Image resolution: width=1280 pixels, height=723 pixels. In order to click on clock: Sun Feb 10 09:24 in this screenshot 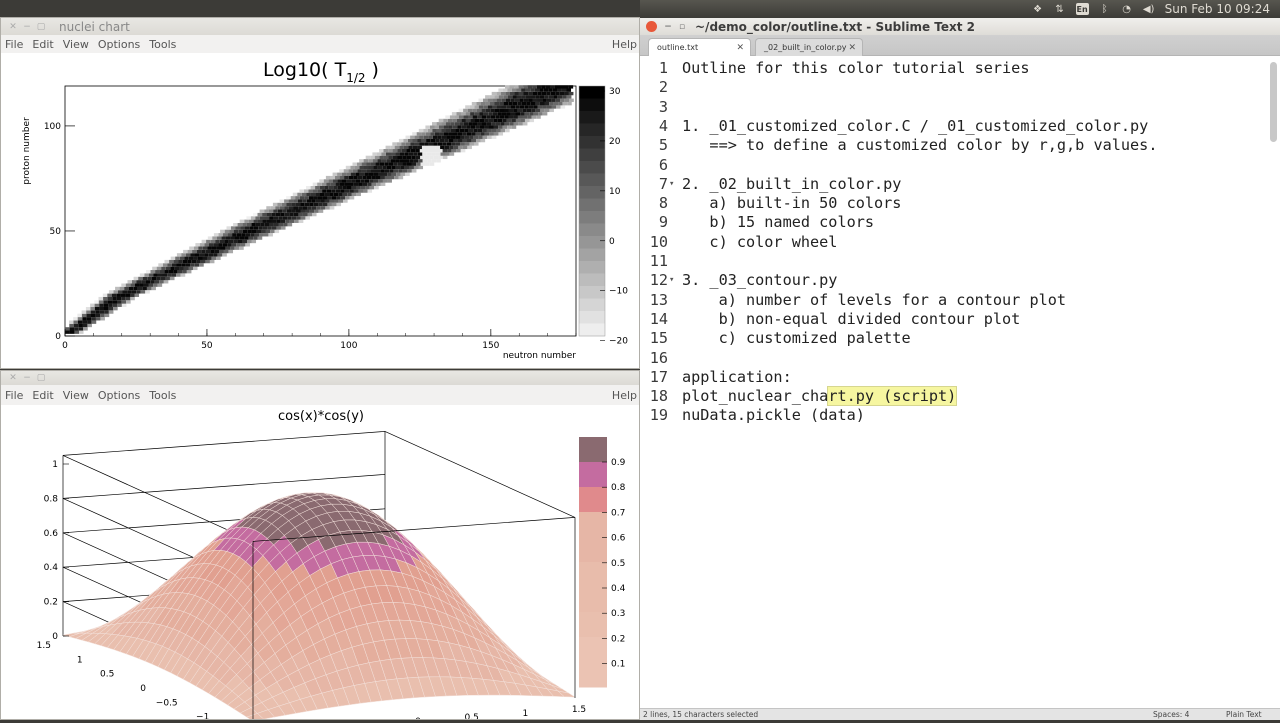, I will do `click(1217, 9)`.